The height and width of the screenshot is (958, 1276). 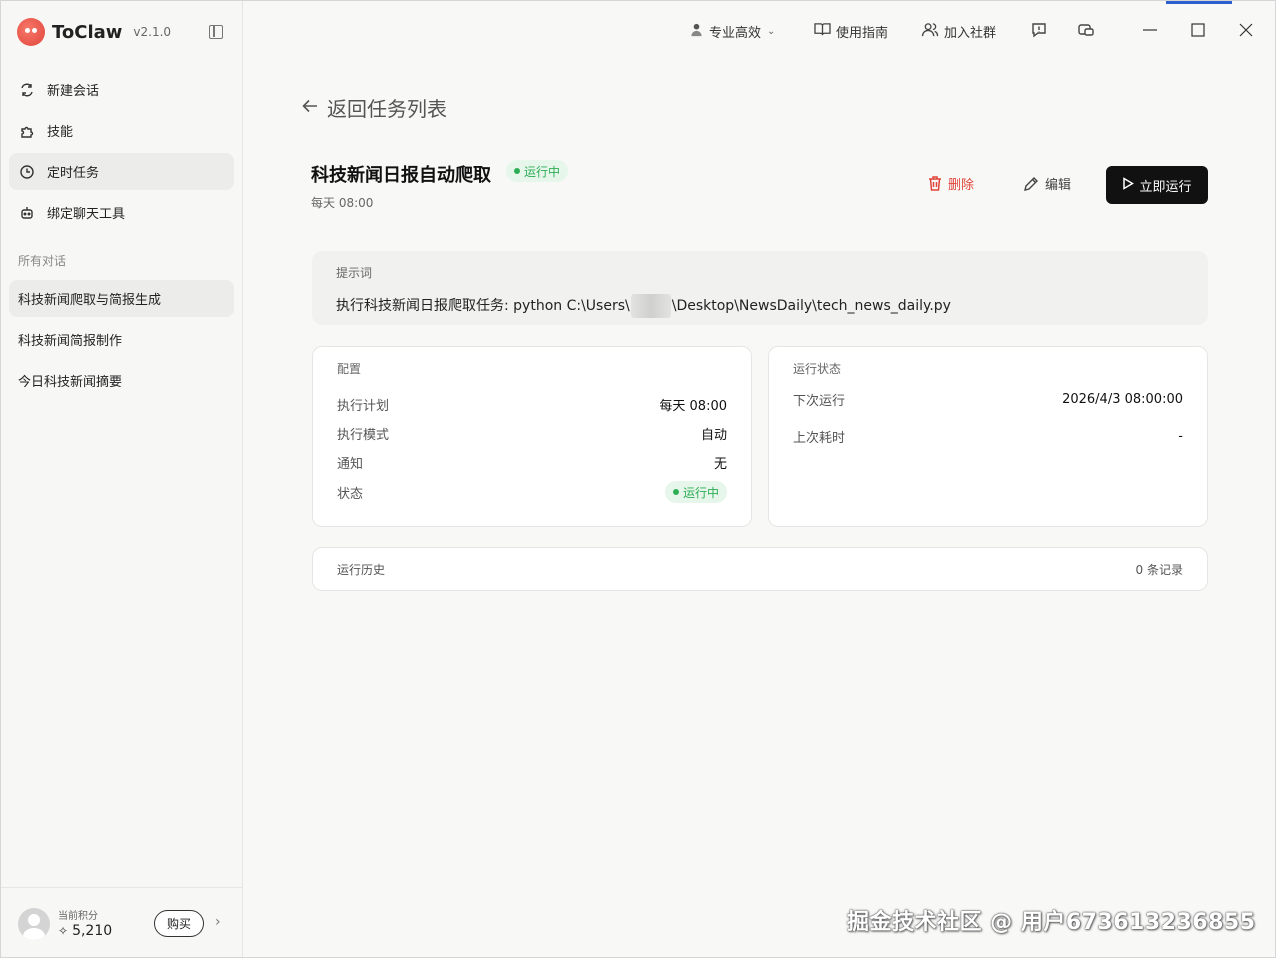 I want to click on status-key: 上次耗时, so click(x=819, y=438).